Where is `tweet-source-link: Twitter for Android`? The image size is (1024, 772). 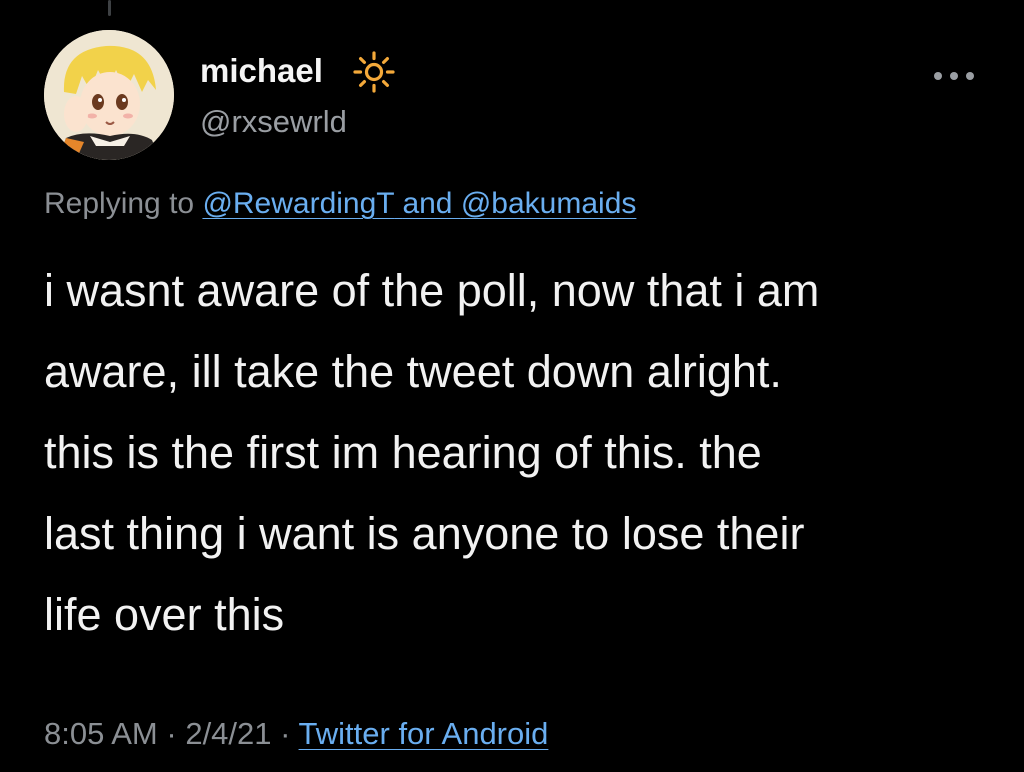
tweet-source-link: Twitter for Android is located at coordinates (424, 733).